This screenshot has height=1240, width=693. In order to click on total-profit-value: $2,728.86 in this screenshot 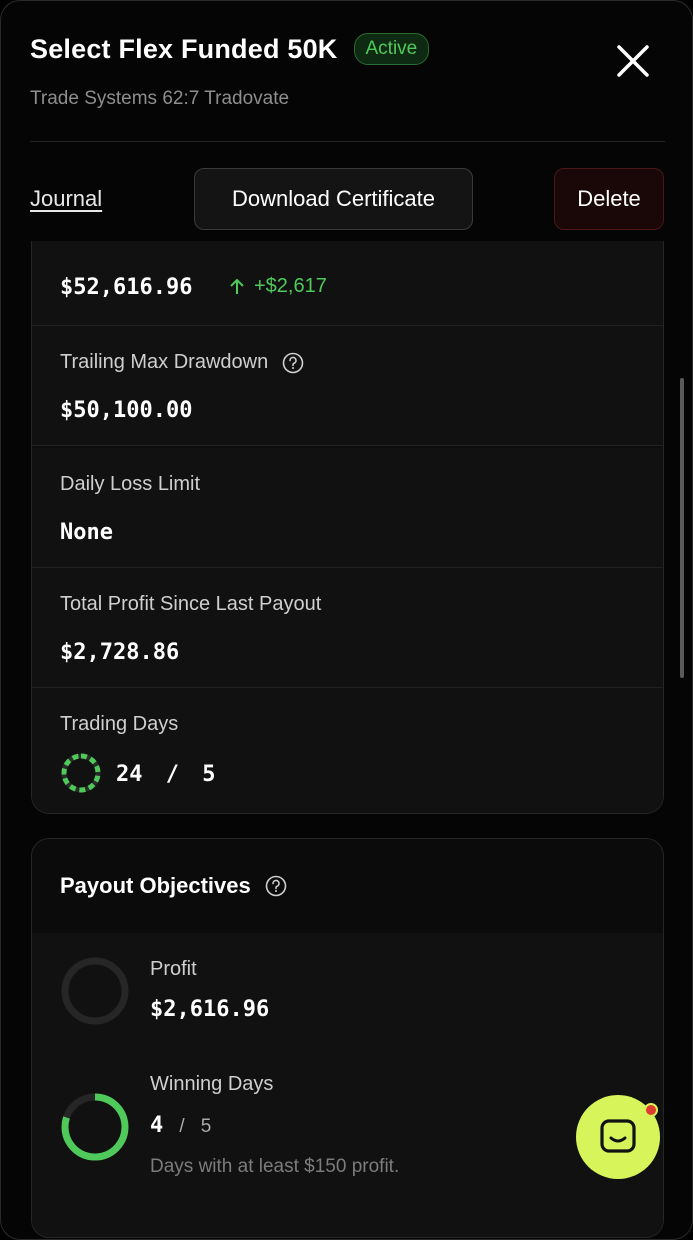, I will do `click(120, 652)`.